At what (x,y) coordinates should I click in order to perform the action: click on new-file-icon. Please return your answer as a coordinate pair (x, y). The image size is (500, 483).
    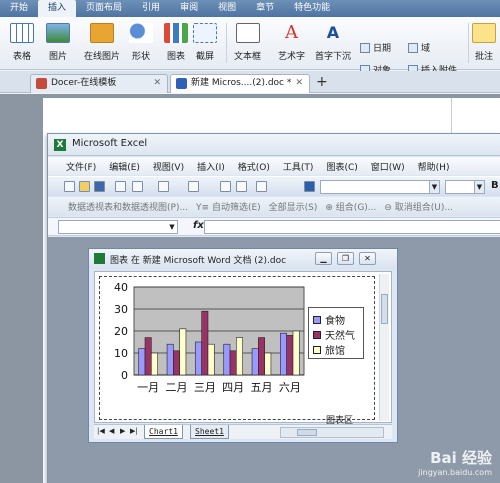
    Looking at the image, I should click on (69, 186).